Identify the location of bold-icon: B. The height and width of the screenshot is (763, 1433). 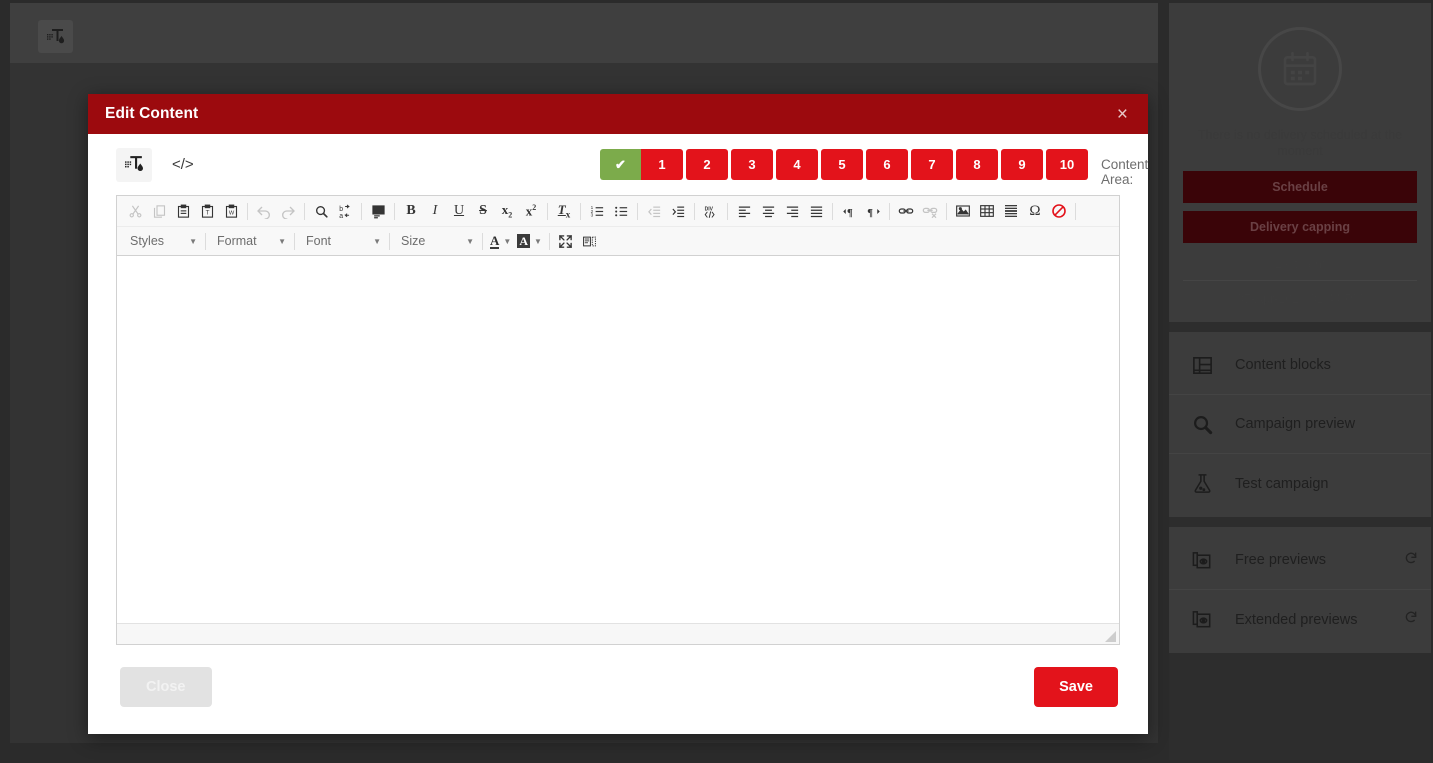
(411, 211).